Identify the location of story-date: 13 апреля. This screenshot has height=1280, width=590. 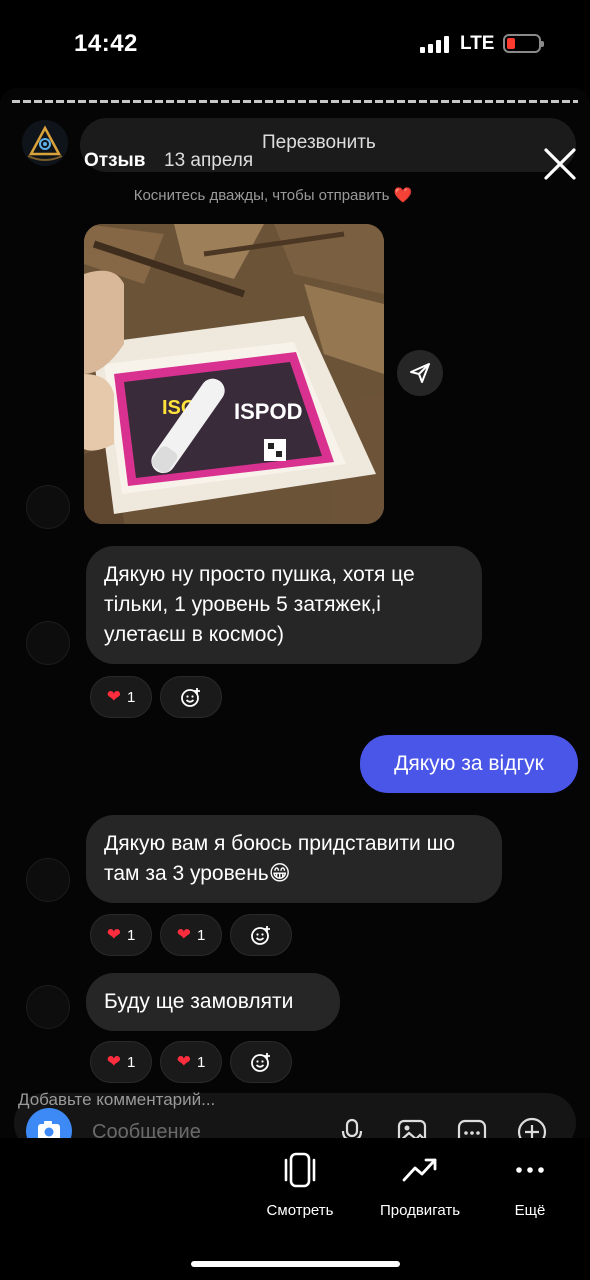
(209, 160).